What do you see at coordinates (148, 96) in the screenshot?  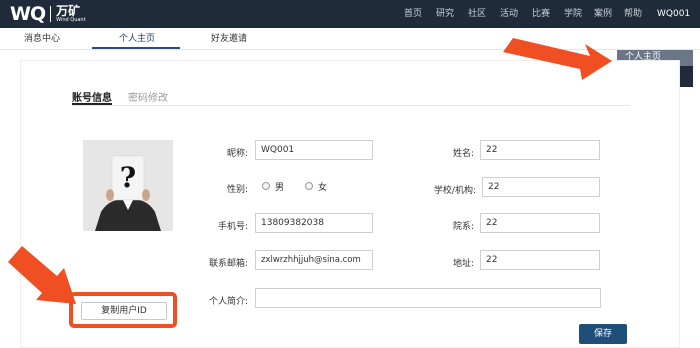 I see `tab-password-change: 密码修改` at bounding box center [148, 96].